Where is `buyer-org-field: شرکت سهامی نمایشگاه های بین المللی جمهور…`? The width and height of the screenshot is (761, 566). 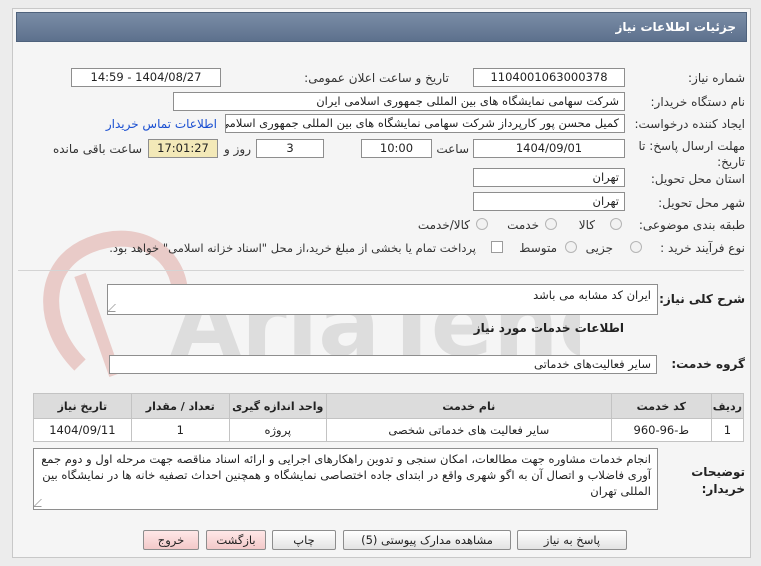 buyer-org-field: شرکت سهامی نمایشگاه های بین المللی جمهور… is located at coordinates (399, 101).